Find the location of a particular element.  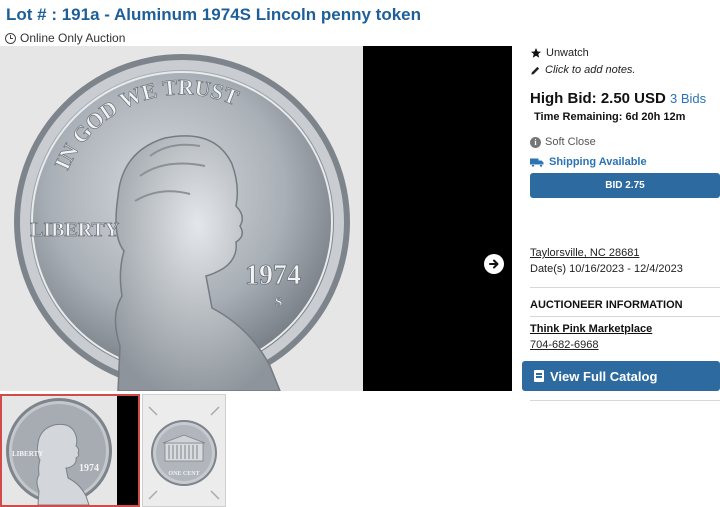

unwatch-link: Unwatch is located at coordinates (559, 53).